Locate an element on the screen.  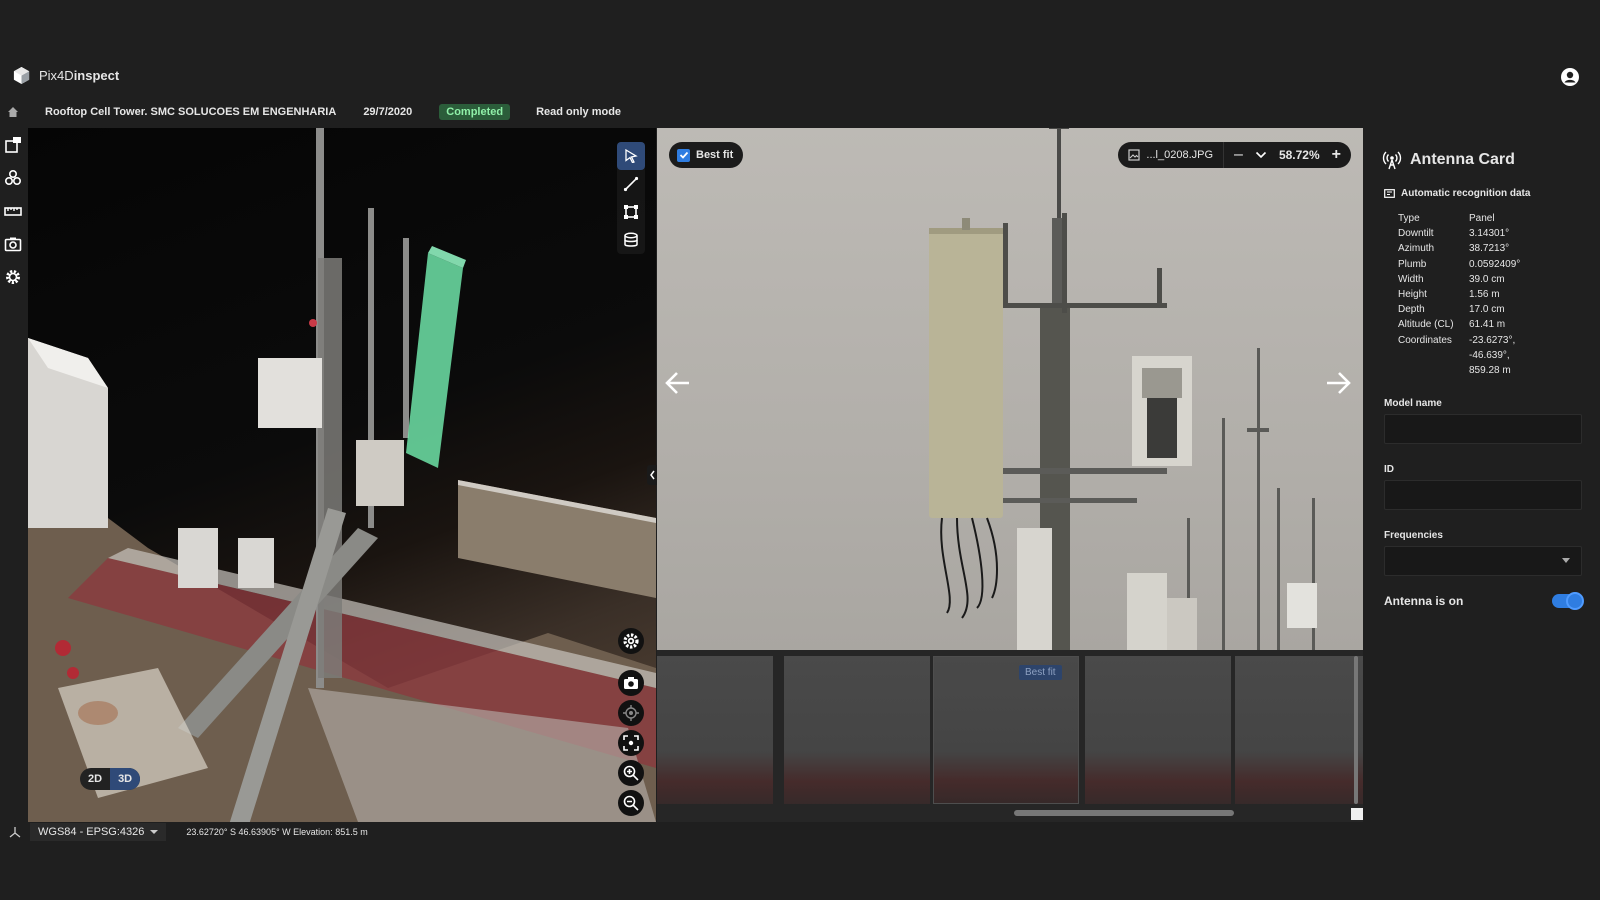
recognition-section-header: Automatic recognition data is located at coordinates (1482, 193).